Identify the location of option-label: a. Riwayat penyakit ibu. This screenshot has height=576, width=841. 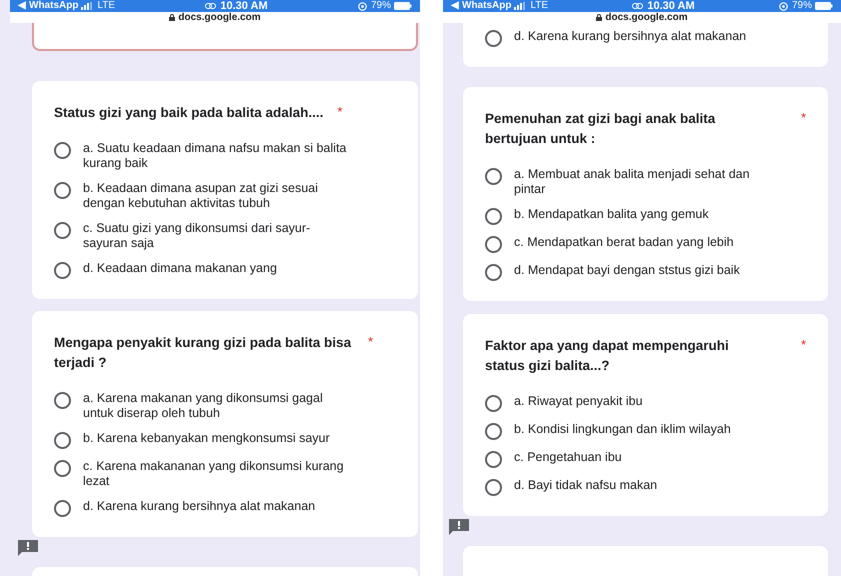
(578, 401).